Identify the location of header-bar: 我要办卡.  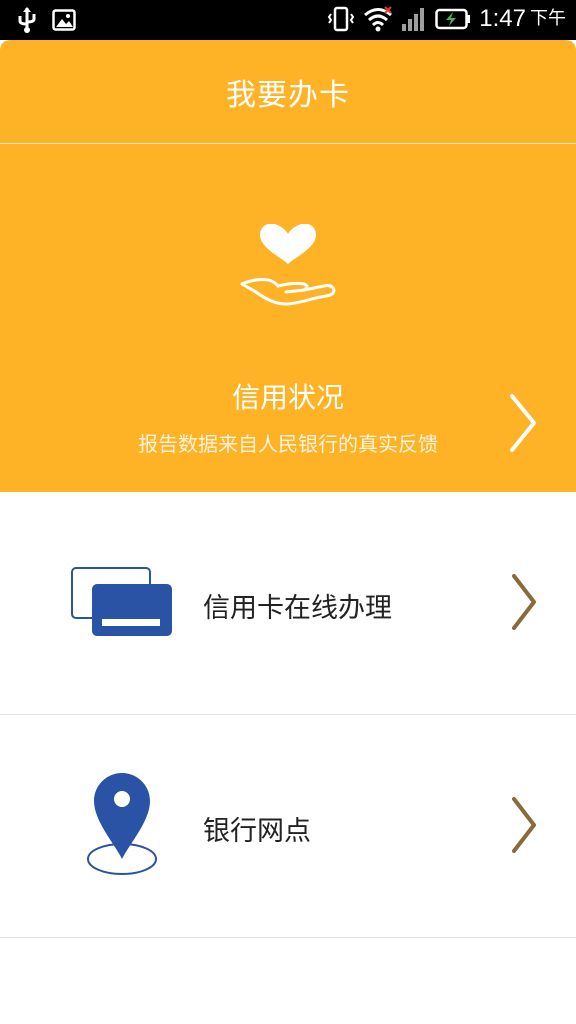
(288, 92).